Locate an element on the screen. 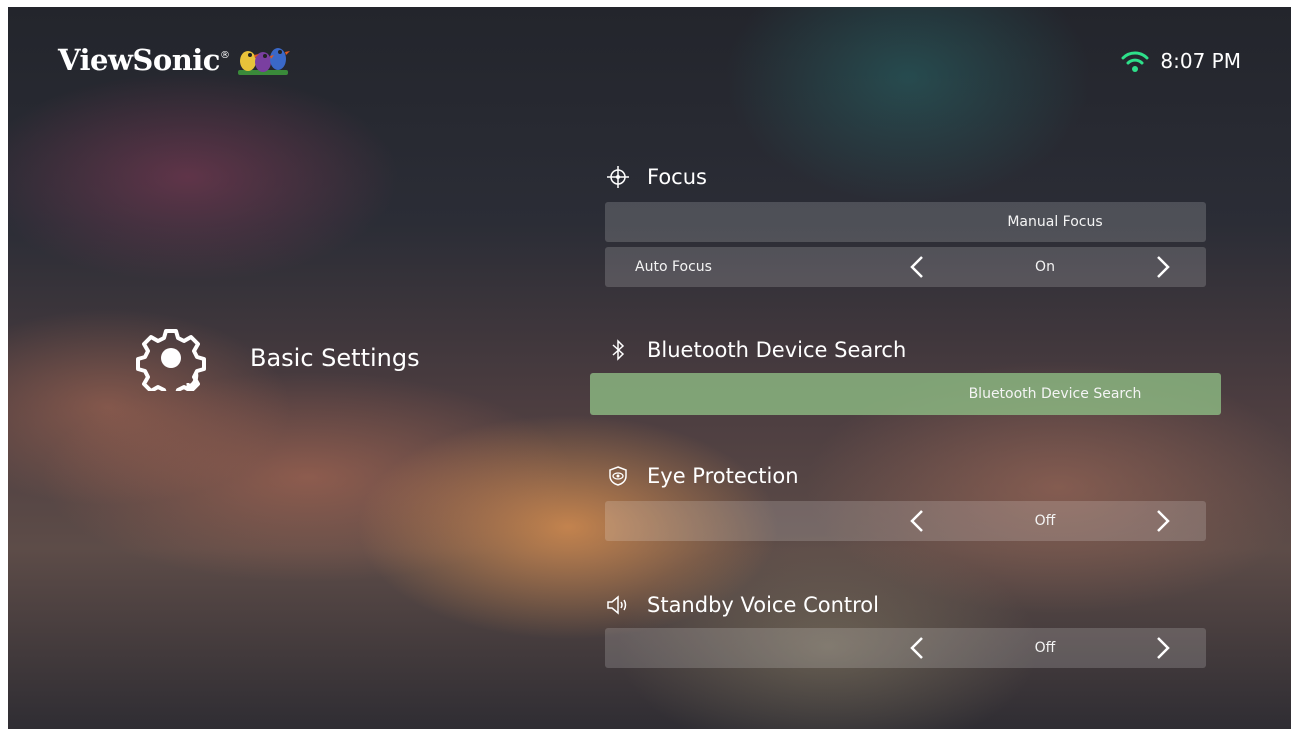  manual-focus-label: Manual Focus is located at coordinates (1055, 222).